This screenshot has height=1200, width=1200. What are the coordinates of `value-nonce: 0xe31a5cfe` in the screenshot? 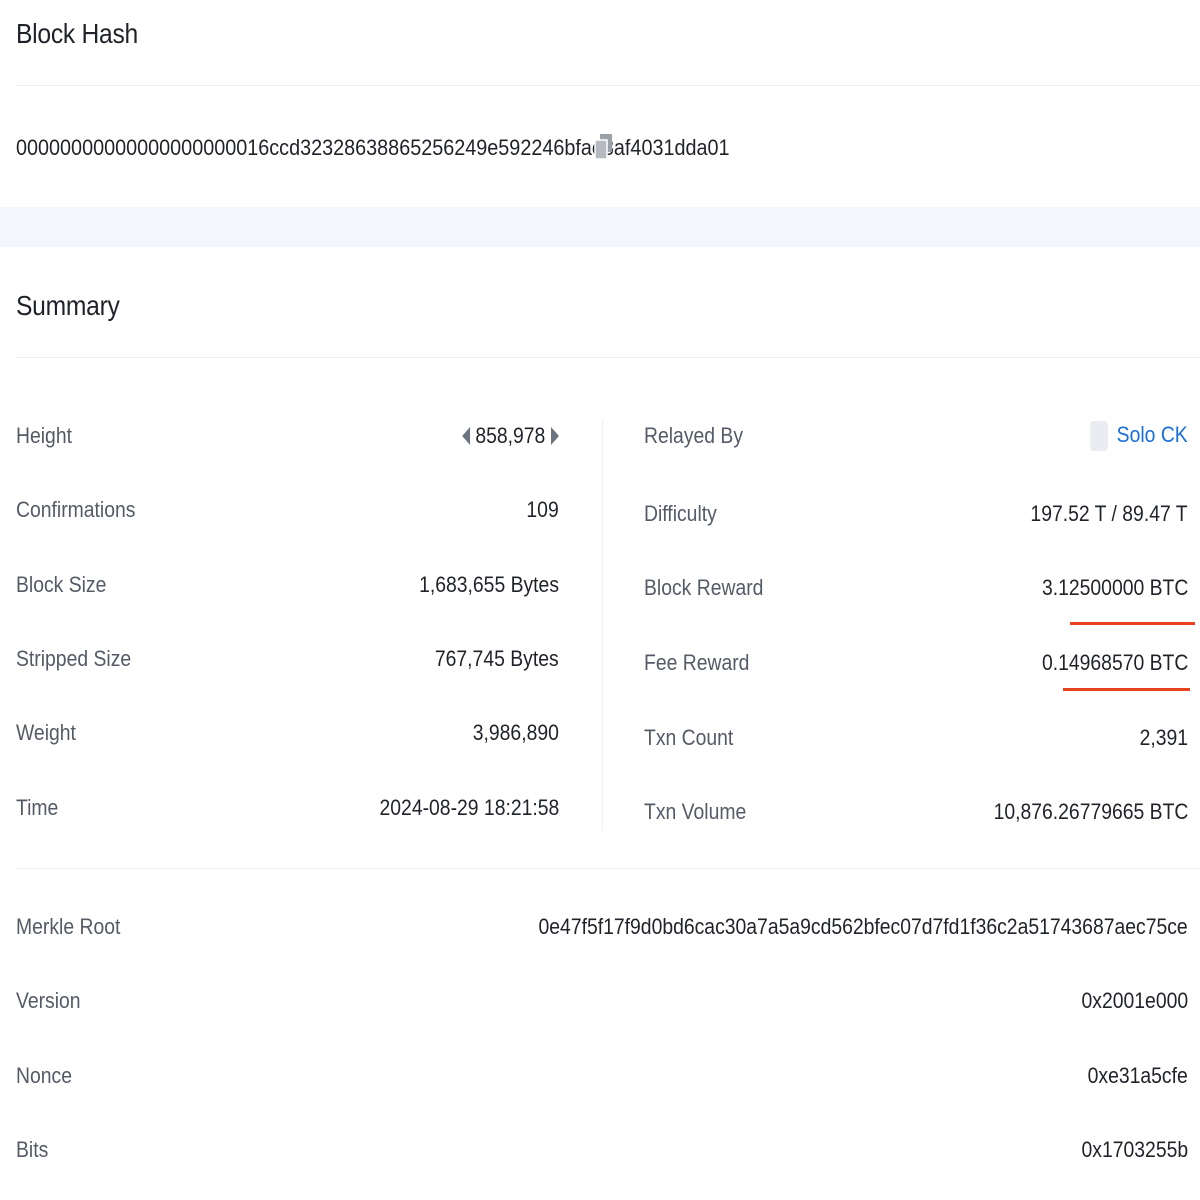 It's located at (1137, 1075).